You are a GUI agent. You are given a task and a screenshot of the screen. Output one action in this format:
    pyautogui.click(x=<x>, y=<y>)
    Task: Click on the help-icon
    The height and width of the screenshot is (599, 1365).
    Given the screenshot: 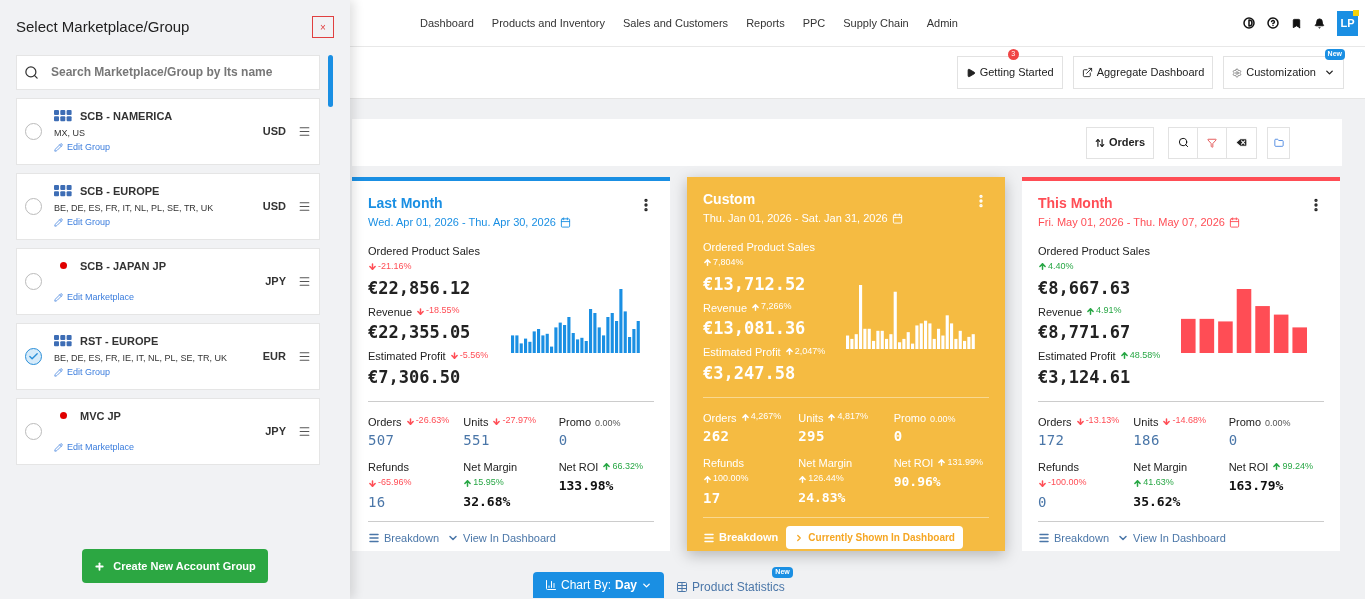 What is the action you would take?
    pyautogui.click(x=1273, y=23)
    